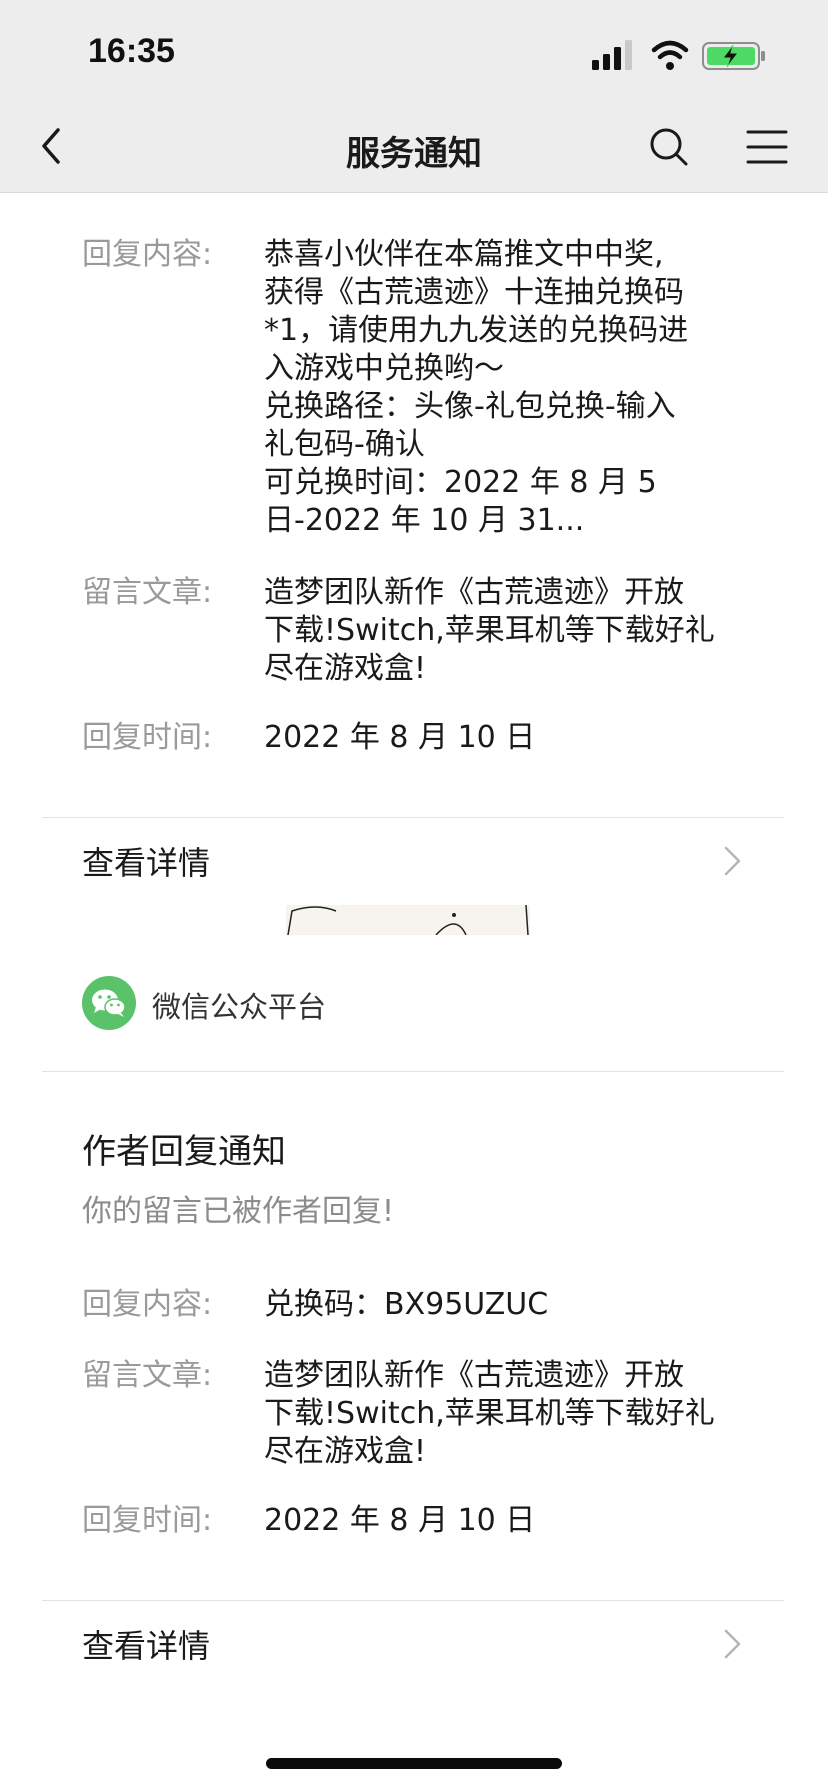  I want to click on notice-title: 作者回复通知, so click(184, 1152).